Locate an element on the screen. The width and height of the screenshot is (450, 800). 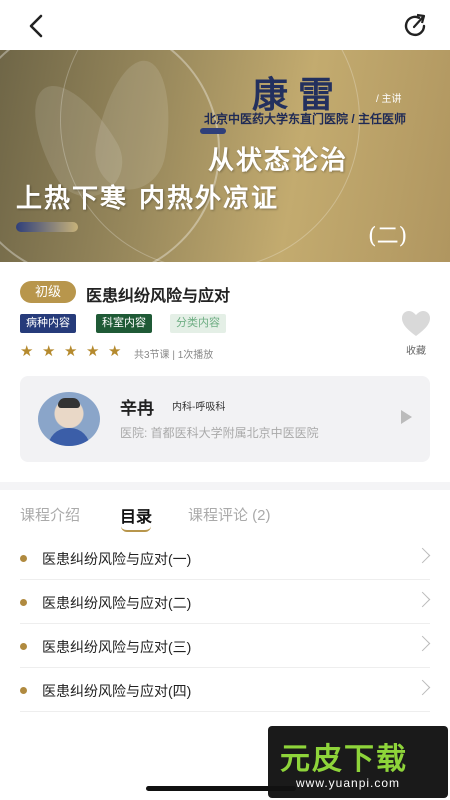
top-bar is located at coordinates (225, 25).